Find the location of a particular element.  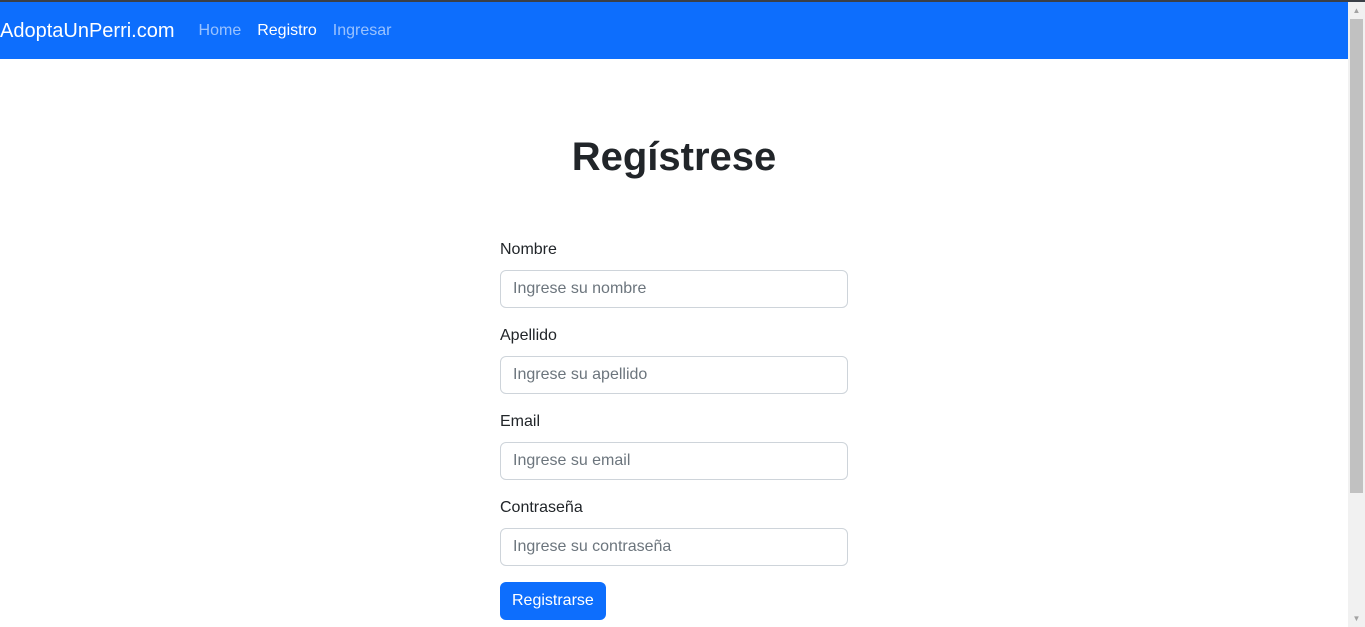

vertical-scrollbar: ▲ ▼ is located at coordinates (1356, 314).